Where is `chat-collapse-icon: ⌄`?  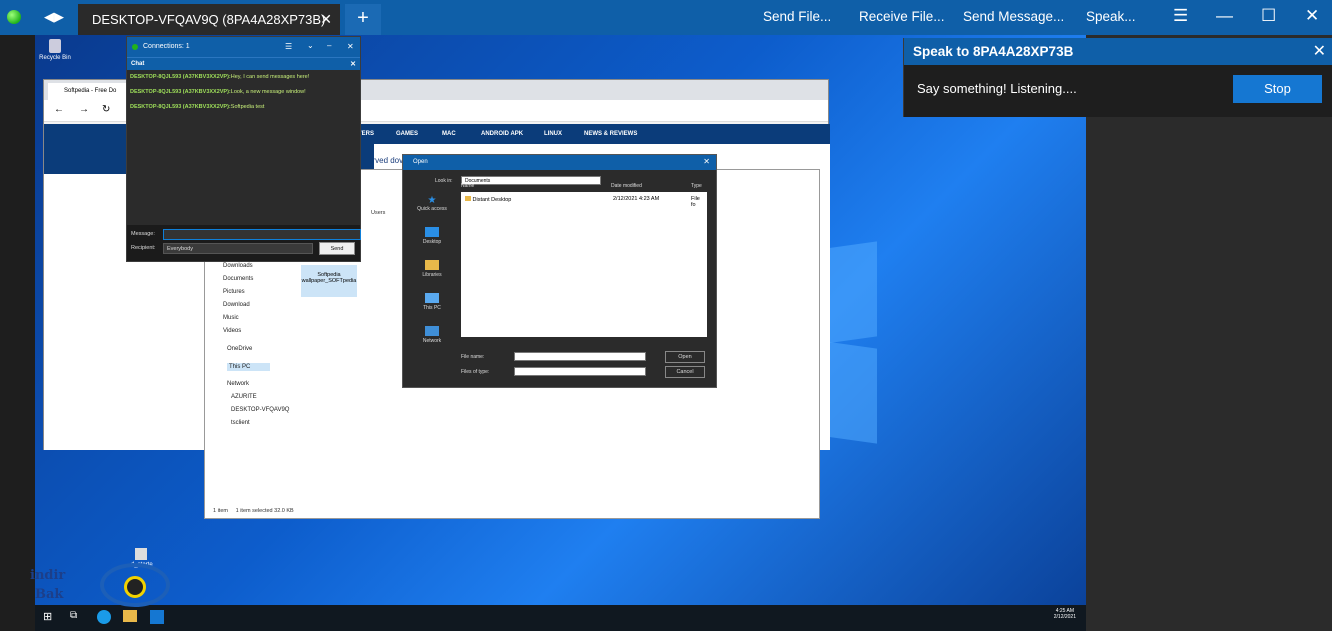
chat-collapse-icon: ⌄ is located at coordinates (310, 45).